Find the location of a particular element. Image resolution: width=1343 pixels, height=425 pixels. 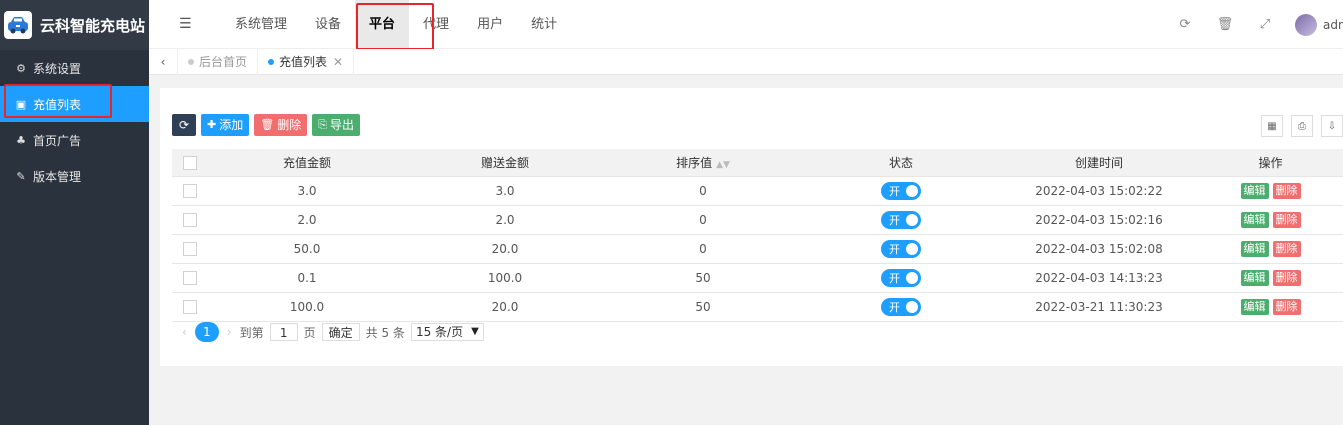

cell-sort: 50 is located at coordinates (703, 278).